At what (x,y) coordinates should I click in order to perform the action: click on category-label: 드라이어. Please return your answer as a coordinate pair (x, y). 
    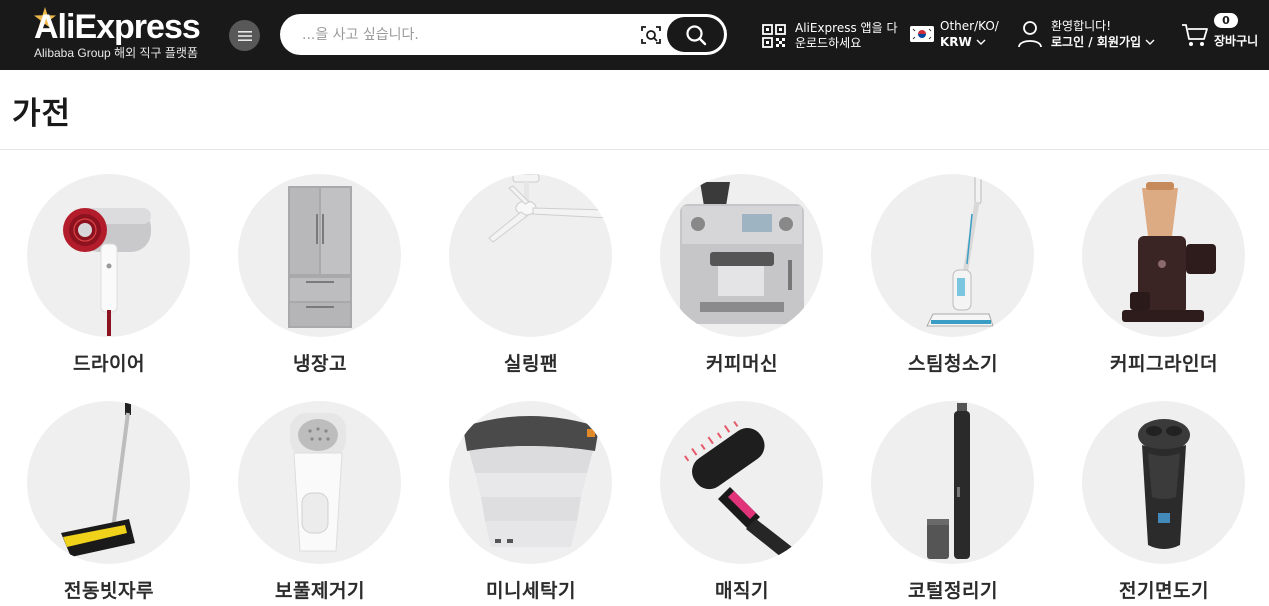
    Looking at the image, I should click on (109, 364).